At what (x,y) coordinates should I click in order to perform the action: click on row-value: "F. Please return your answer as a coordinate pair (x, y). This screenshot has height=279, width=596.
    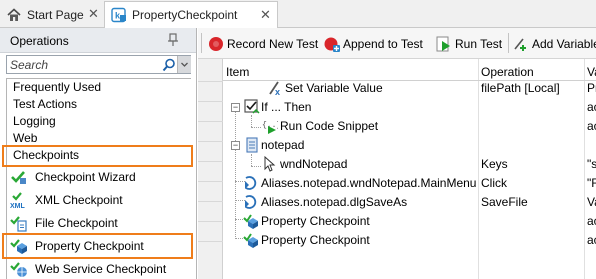
    Looking at the image, I should click on (591, 183).